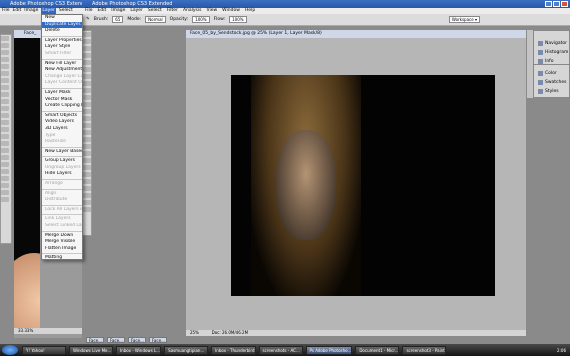 Image resolution: width=570 pixels, height=356 pixels. Describe the element at coordinates (233, 350) in the screenshot. I see `taskbar-item: Inbox - Thunderbird` at that location.